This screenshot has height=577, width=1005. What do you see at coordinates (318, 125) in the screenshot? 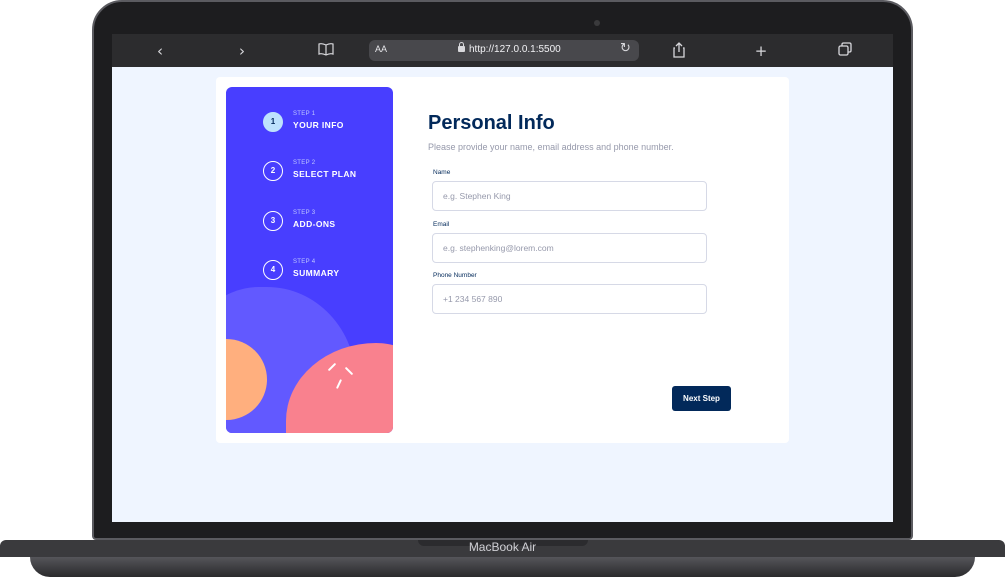
I see `step-title: YOUR INFO` at bounding box center [318, 125].